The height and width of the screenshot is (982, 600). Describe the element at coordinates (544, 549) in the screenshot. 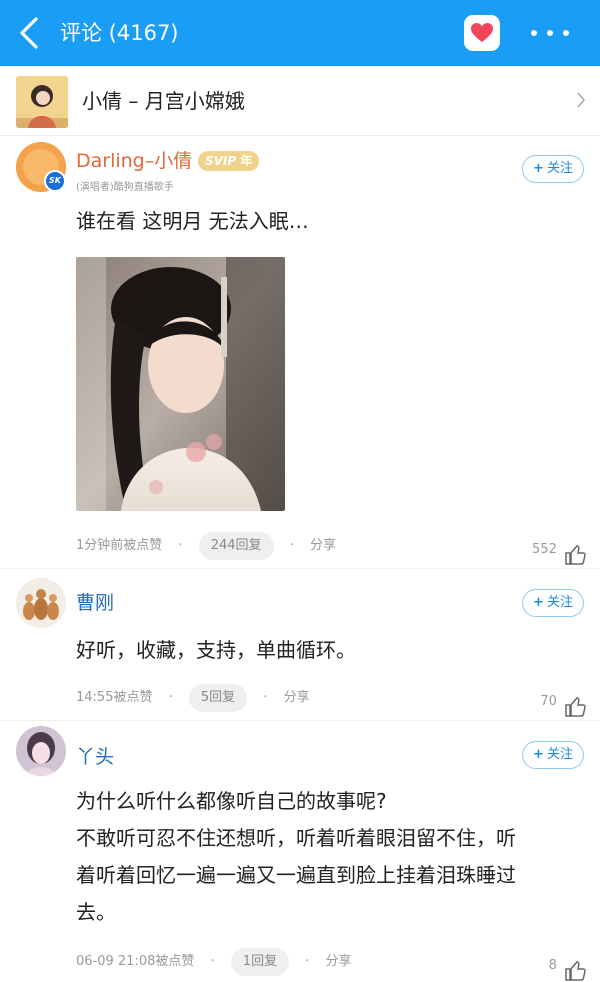

I see `like-count: 552` at that location.